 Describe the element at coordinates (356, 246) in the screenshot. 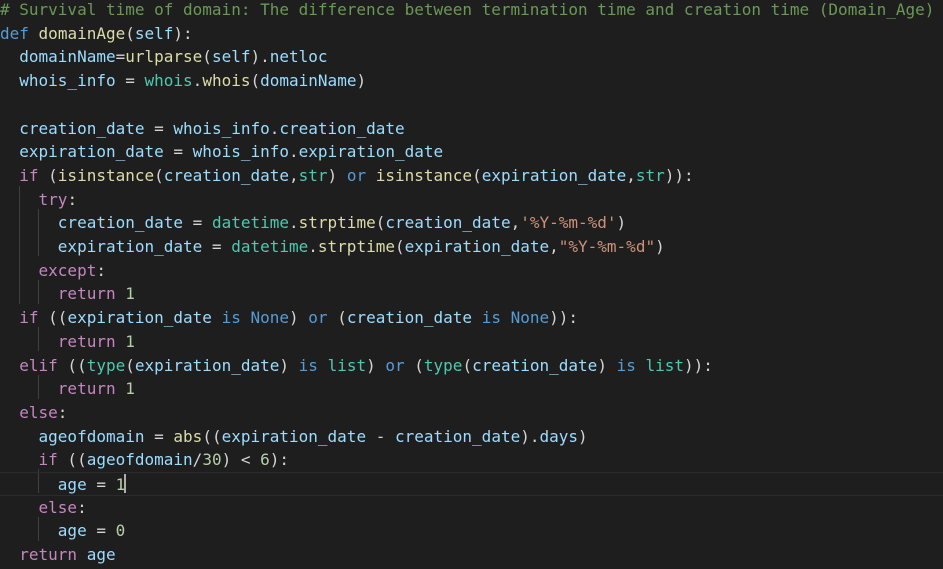

I see `code-token-func: strptime` at that location.